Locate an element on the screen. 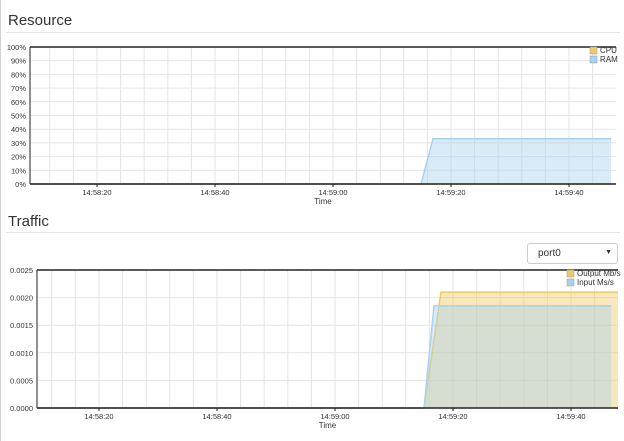 The width and height of the screenshot is (624, 441). chevron-down-icon: ▼ is located at coordinates (608, 252).